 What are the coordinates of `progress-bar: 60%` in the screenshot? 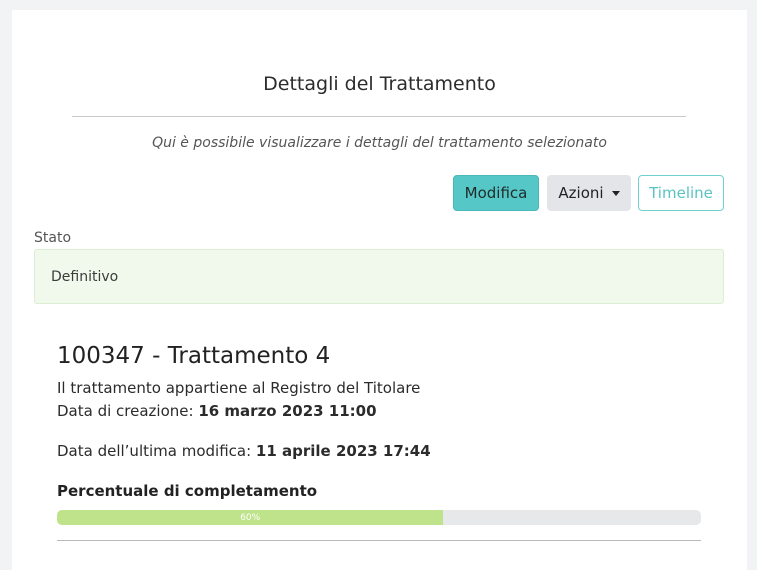 It's located at (379, 517).